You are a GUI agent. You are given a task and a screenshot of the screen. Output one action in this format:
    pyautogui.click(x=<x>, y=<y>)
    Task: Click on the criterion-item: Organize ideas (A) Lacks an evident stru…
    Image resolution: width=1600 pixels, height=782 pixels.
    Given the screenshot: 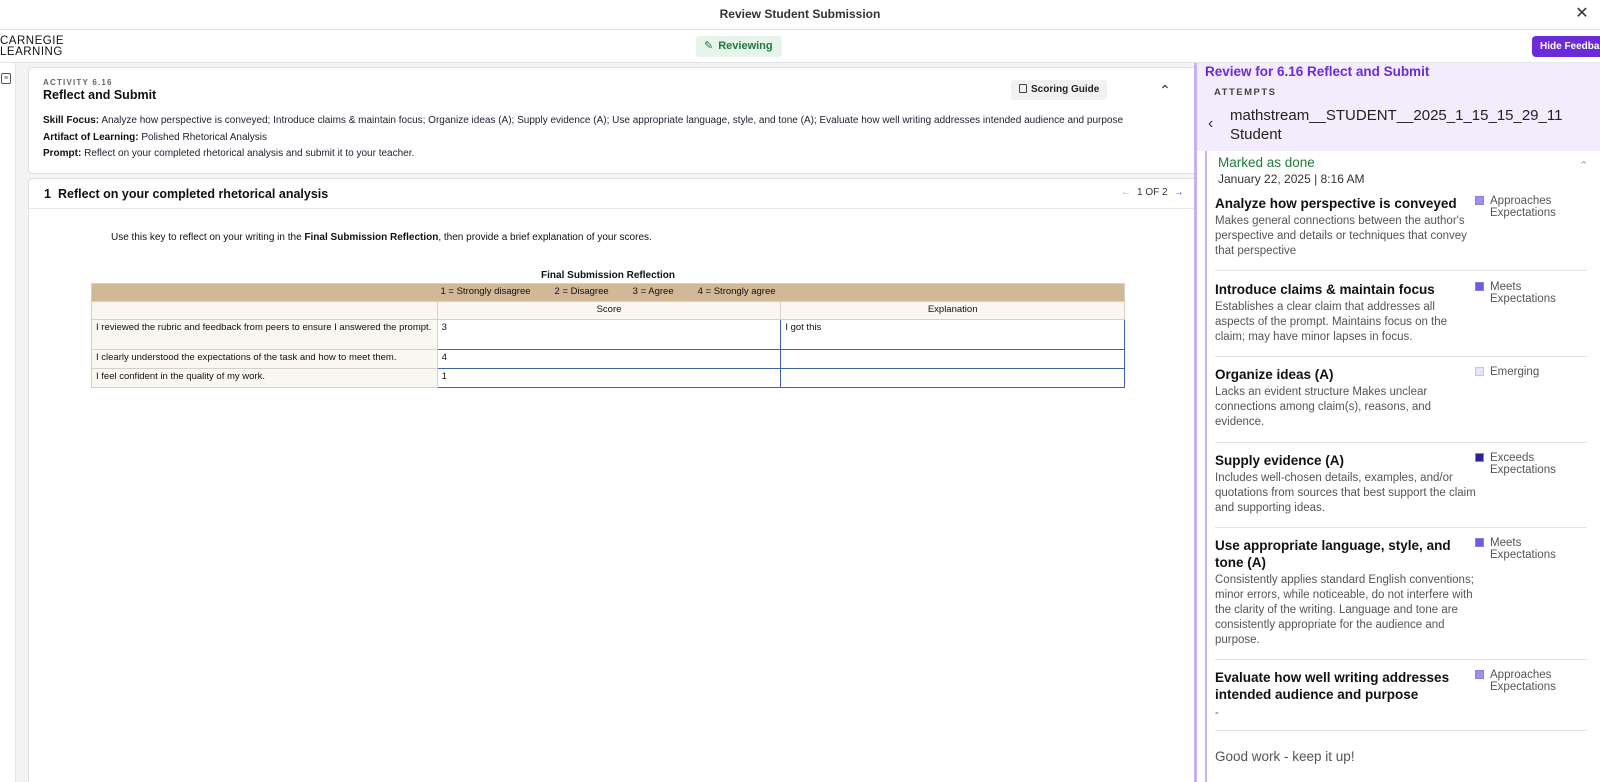 What is the action you would take?
    pyautogui.click(x=1401, y=404)
    